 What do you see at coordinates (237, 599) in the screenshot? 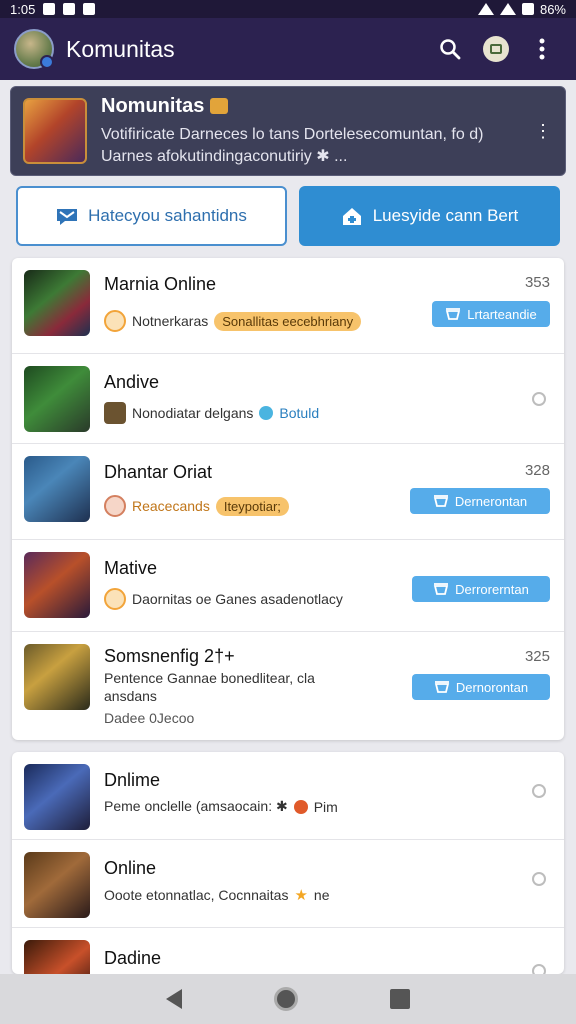
I see `item-sub: Daornitas oe Ganes asadenotlacy` at bounding box center [237, 599].